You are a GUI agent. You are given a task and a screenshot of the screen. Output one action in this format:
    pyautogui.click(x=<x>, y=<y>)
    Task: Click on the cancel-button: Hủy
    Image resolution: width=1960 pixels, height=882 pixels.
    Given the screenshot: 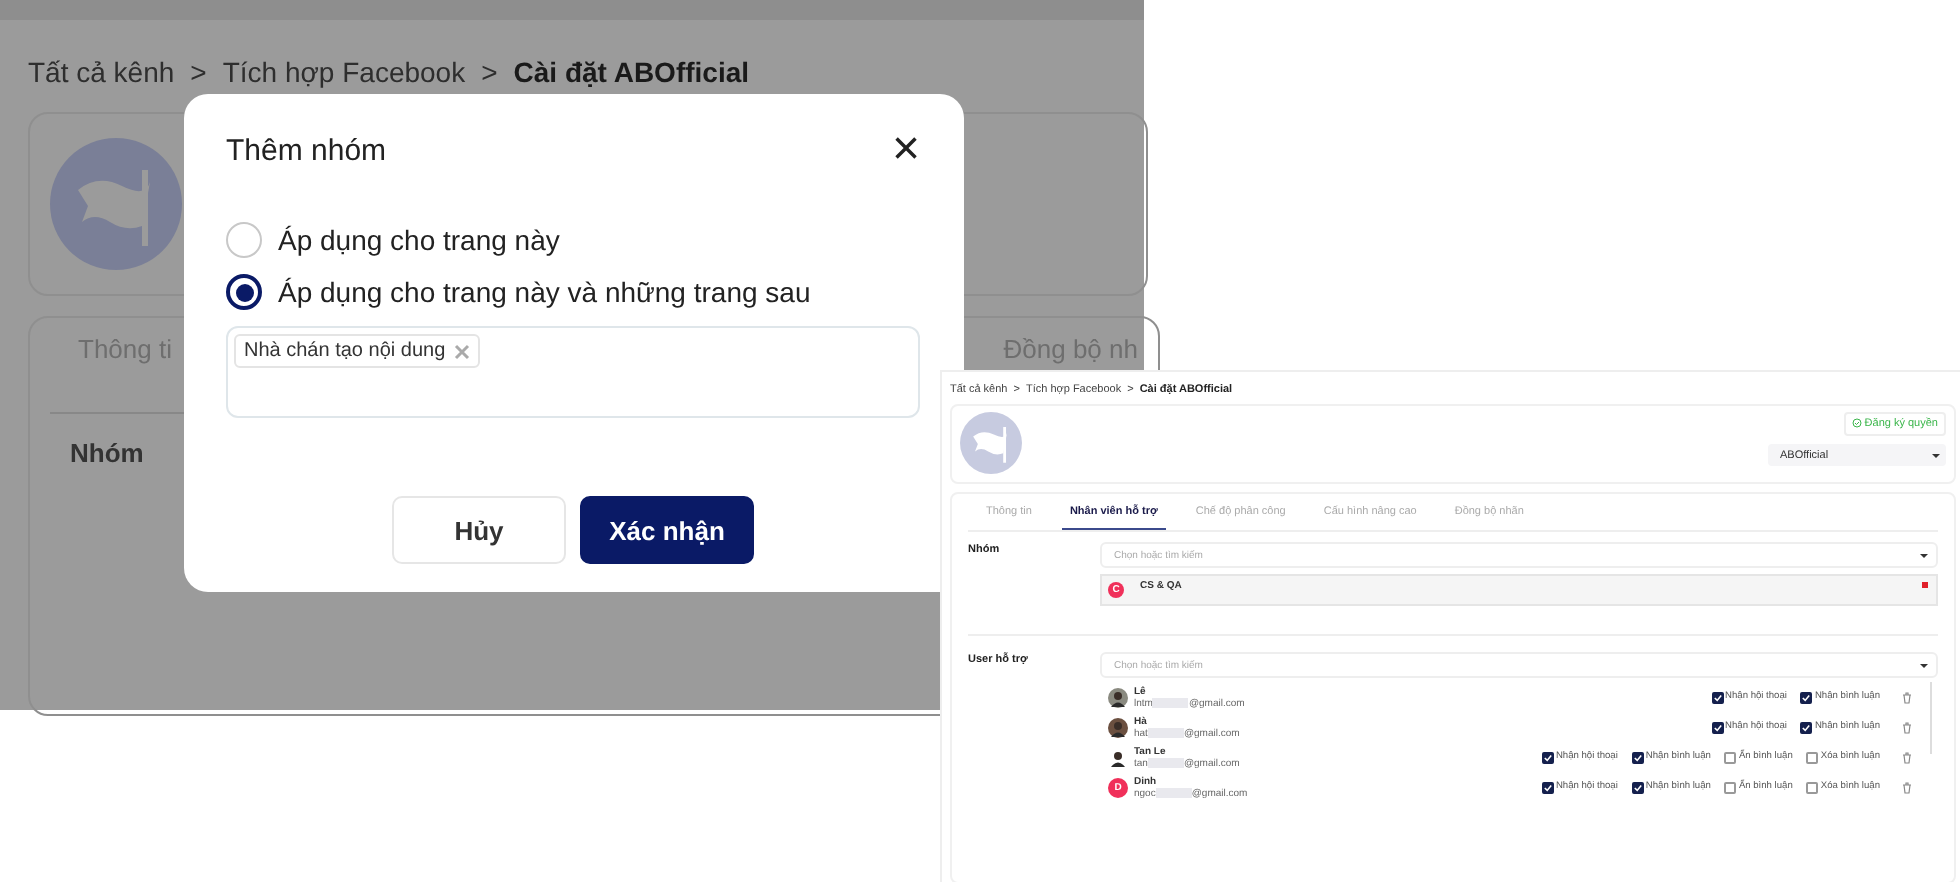 What is the action you would take?
    pyautogui.click(x=479, y=530)
    